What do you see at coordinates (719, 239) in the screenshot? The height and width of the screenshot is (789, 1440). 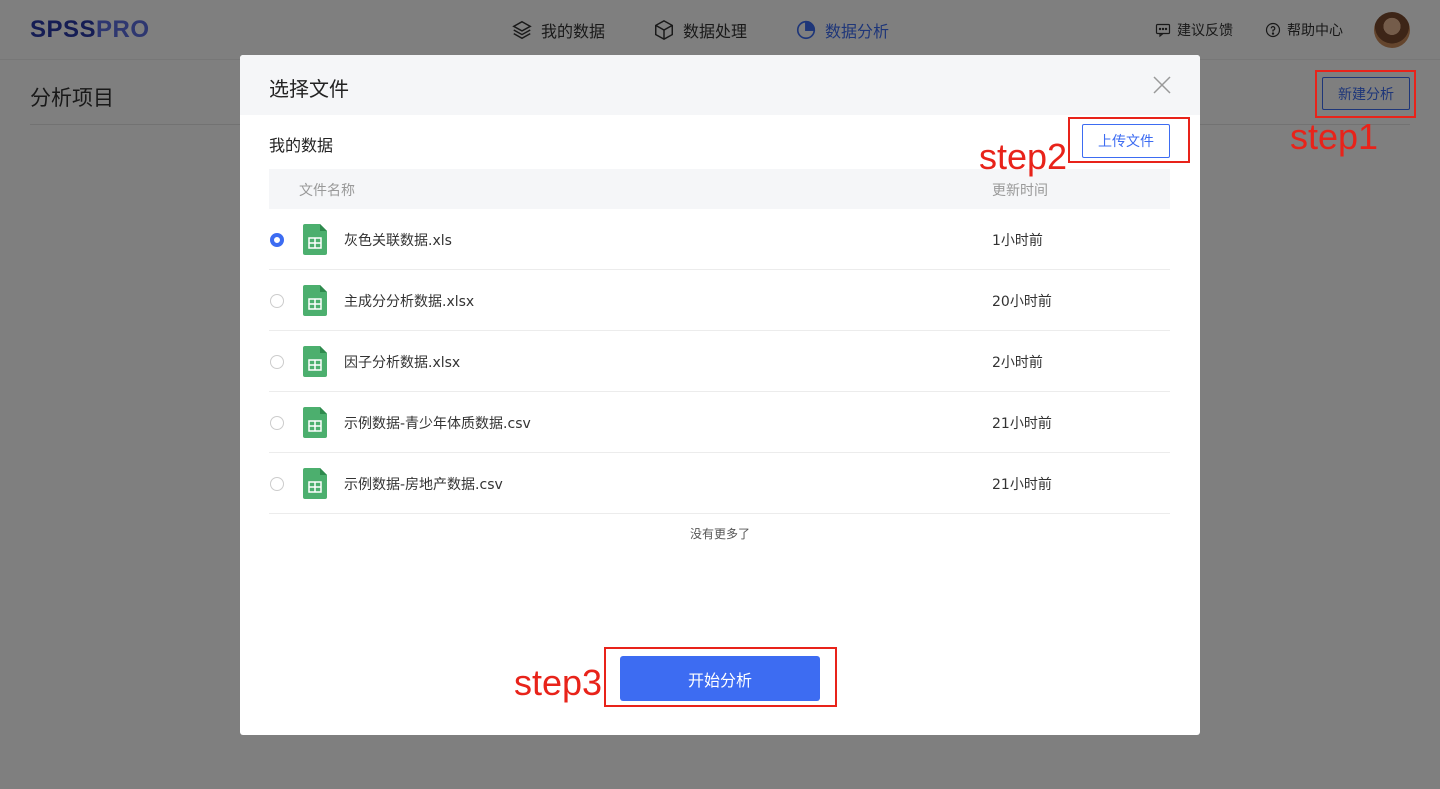 I see `table-row: 灰色关联数据.xls 1小时前` at bounding box center [719, 239].